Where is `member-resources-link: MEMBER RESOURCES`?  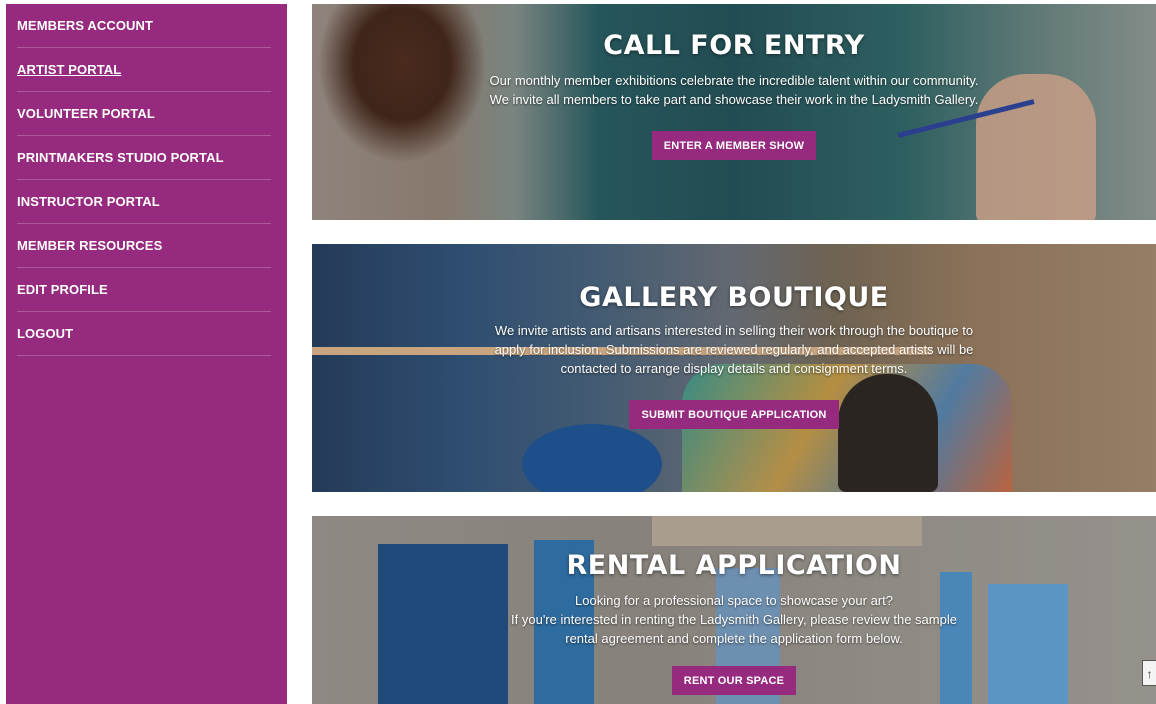 member-resources-link: MEMBER RESOURCES is located at coordinates (89, 245).